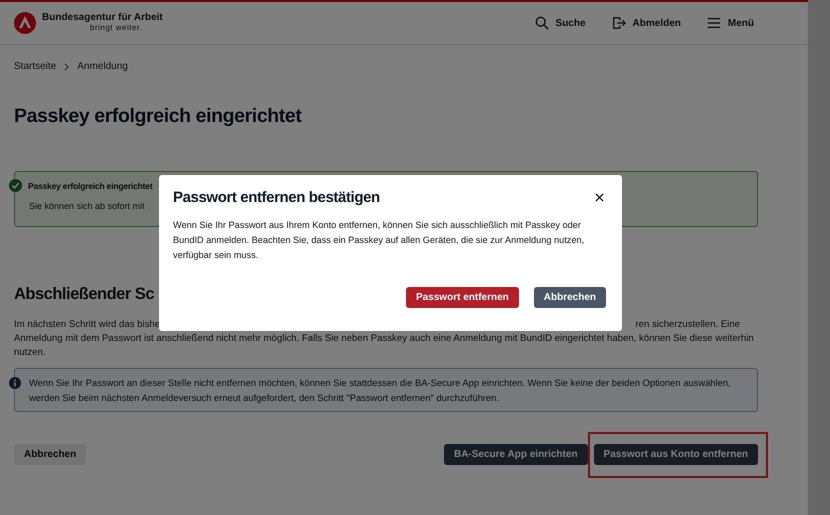 This screenshot has width=830, height=515. What do you see at coordinates (117, 27) in the screenshot?
I see `logo-tagline: bringt weiter.` at bounding box center [117, 27].